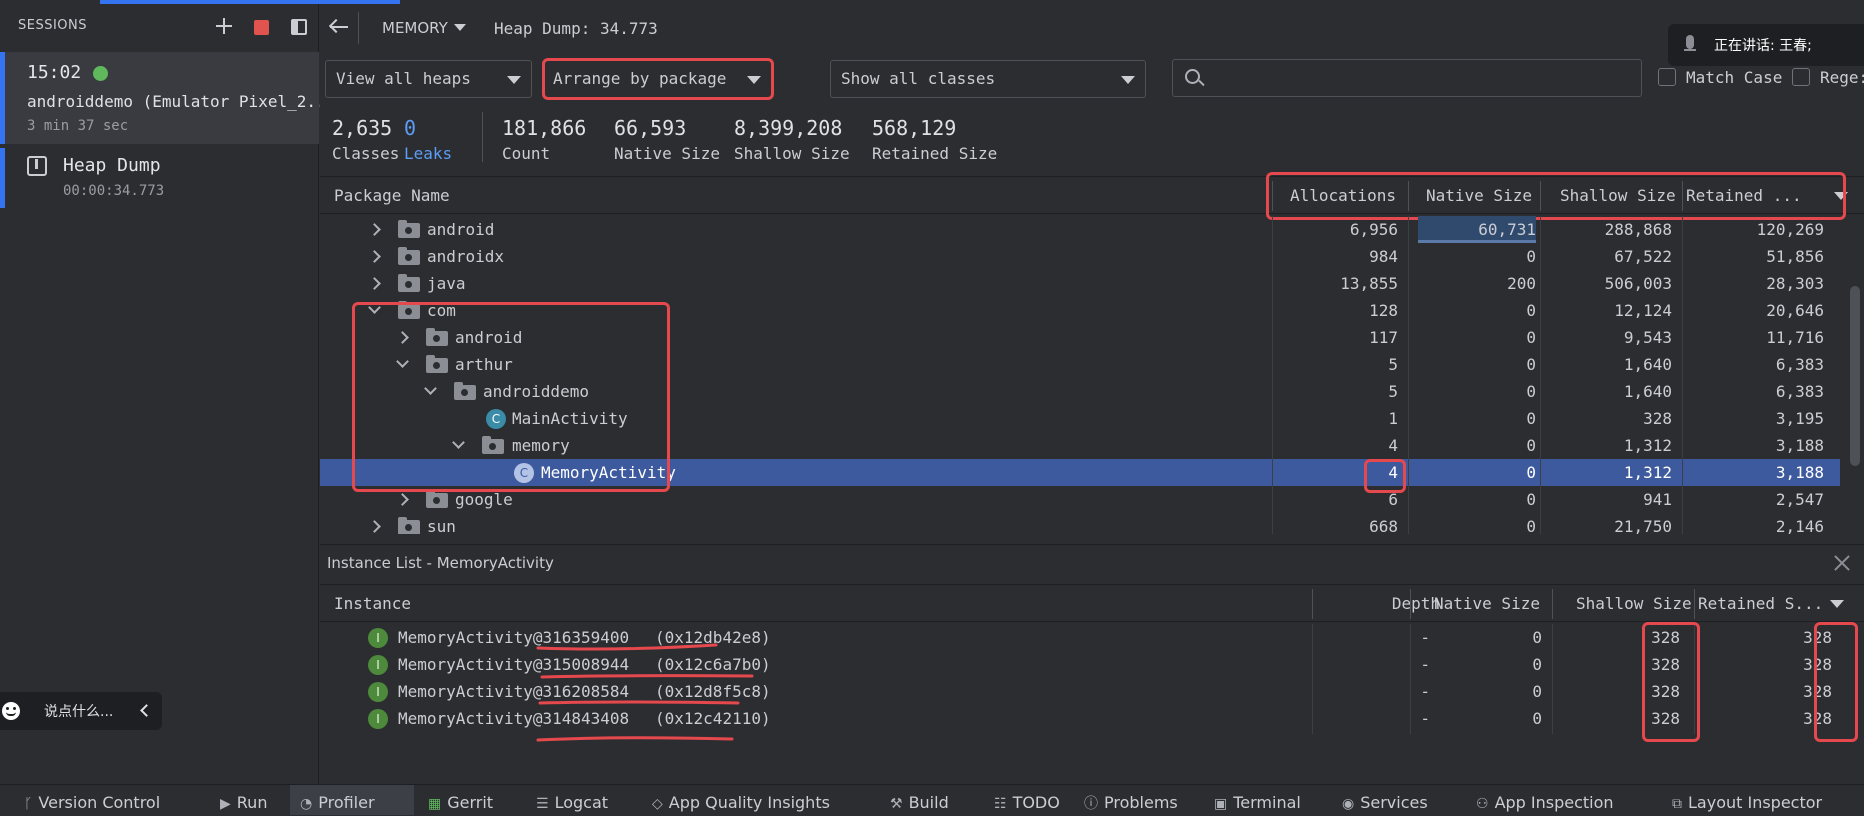  I want to click on stat-classes-label: Classes, so click(366, 153).